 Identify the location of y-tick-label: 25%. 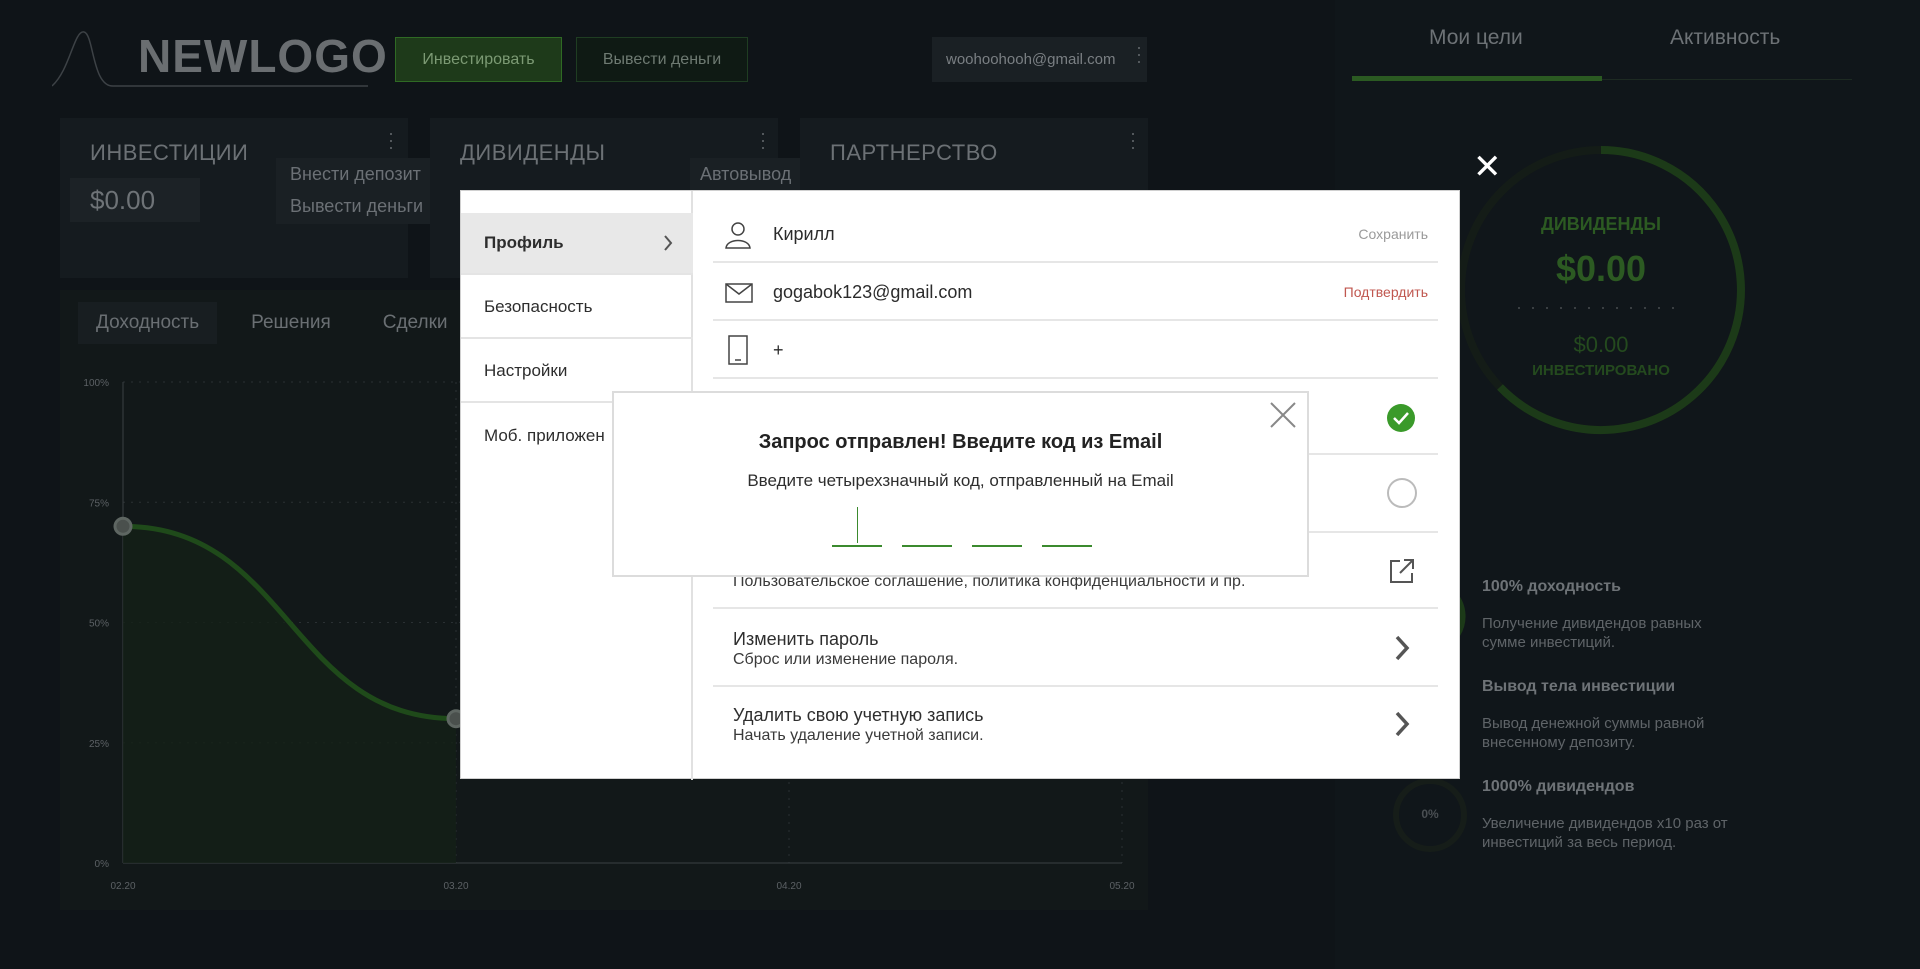
(99, 744).